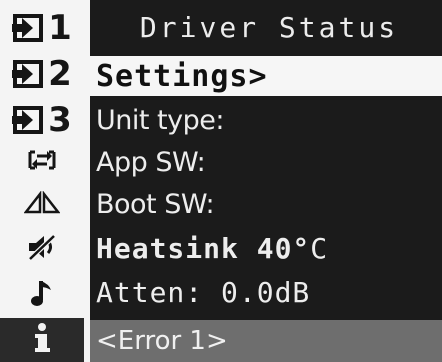 This screenshot has width=442, height=362. I want to click on mirror-triangles-icon, so click(42, 203).